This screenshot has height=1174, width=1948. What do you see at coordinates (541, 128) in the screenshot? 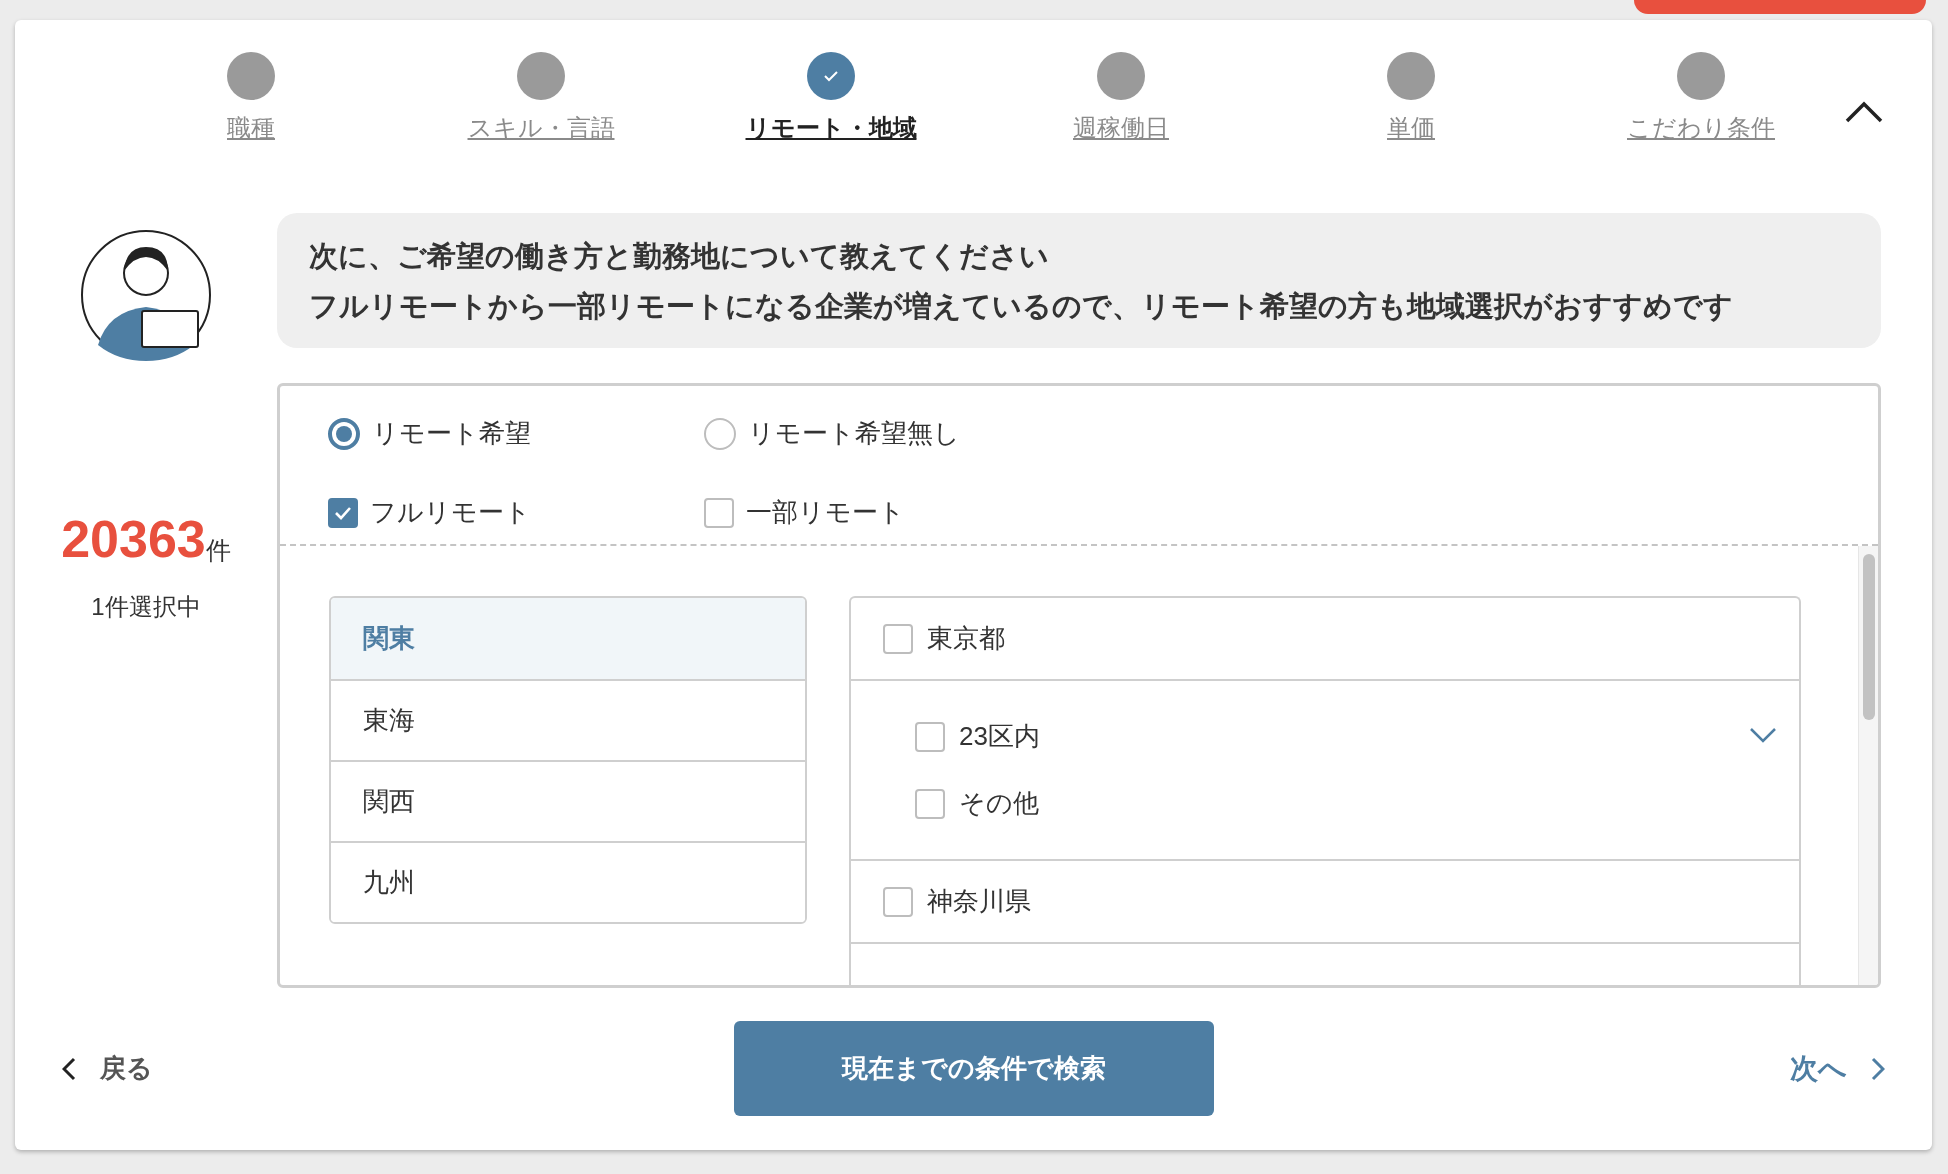
I see `step-link: スキル・言語` at bounding box center [541, 128].